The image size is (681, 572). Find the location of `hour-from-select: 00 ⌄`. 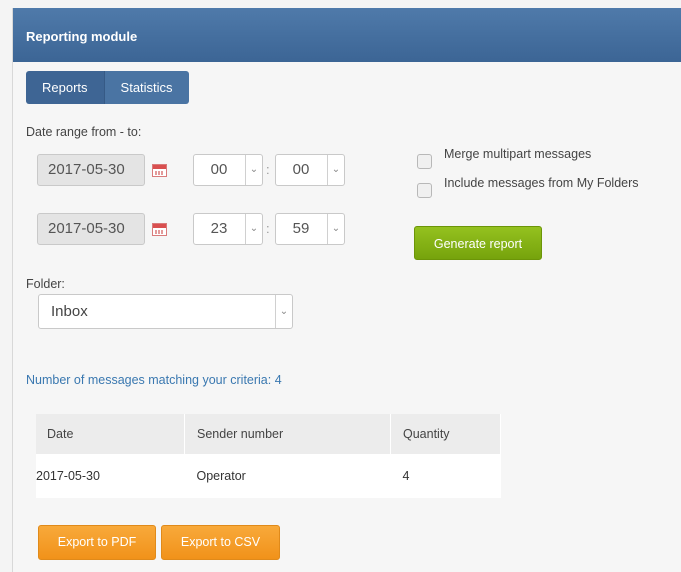

hour-from-select: 00 ⌄ is located at coordinates (228, 170).